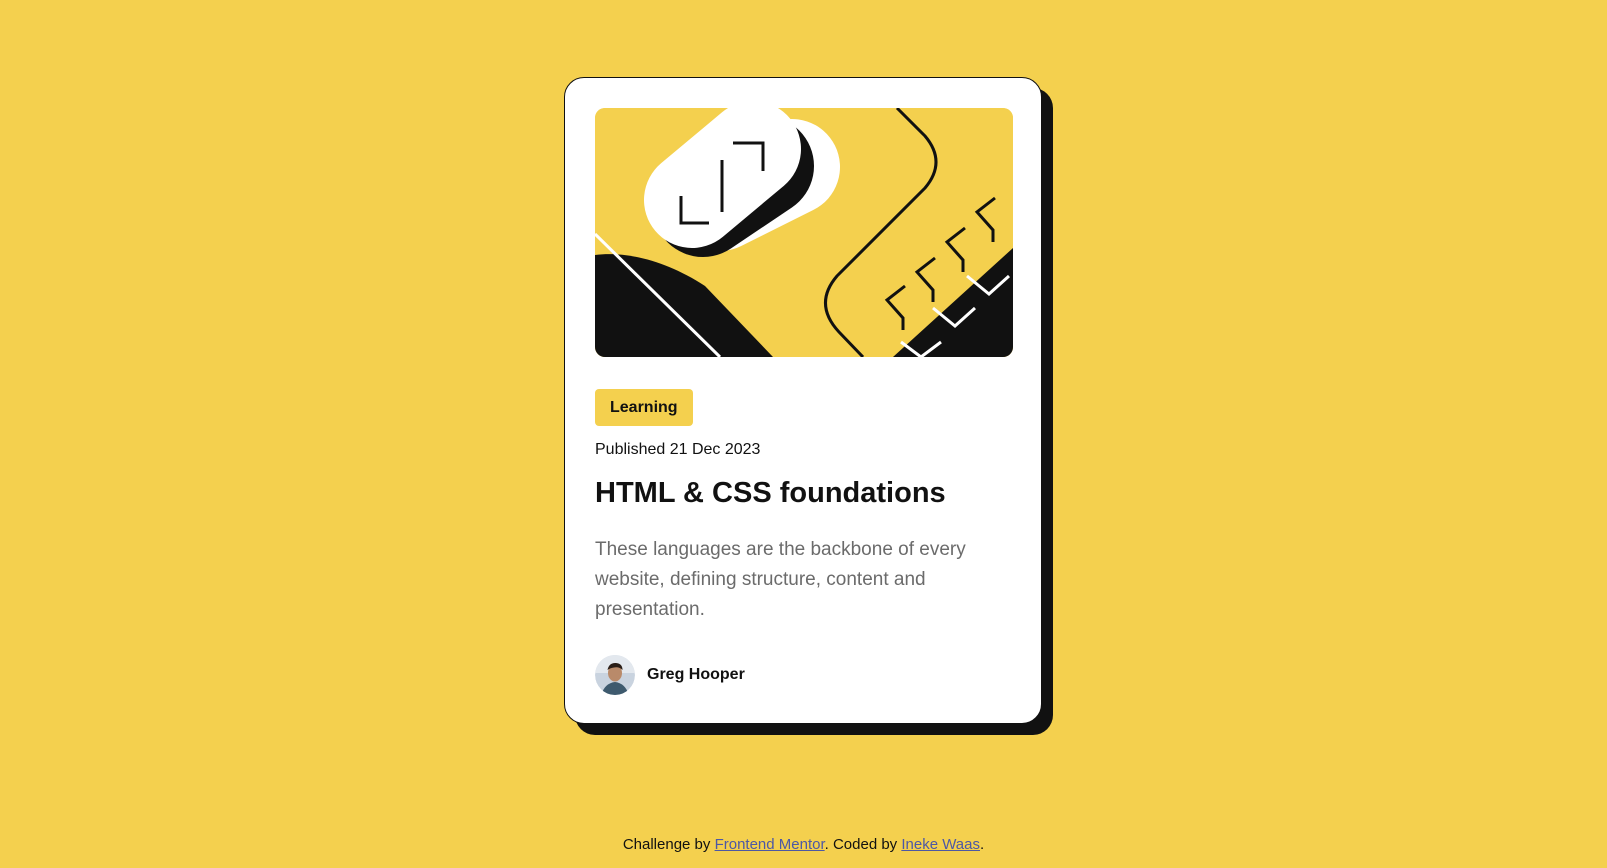 The image size is (1607, 868). I want to click on author-name: Greg Hooper, so click(696, 674).